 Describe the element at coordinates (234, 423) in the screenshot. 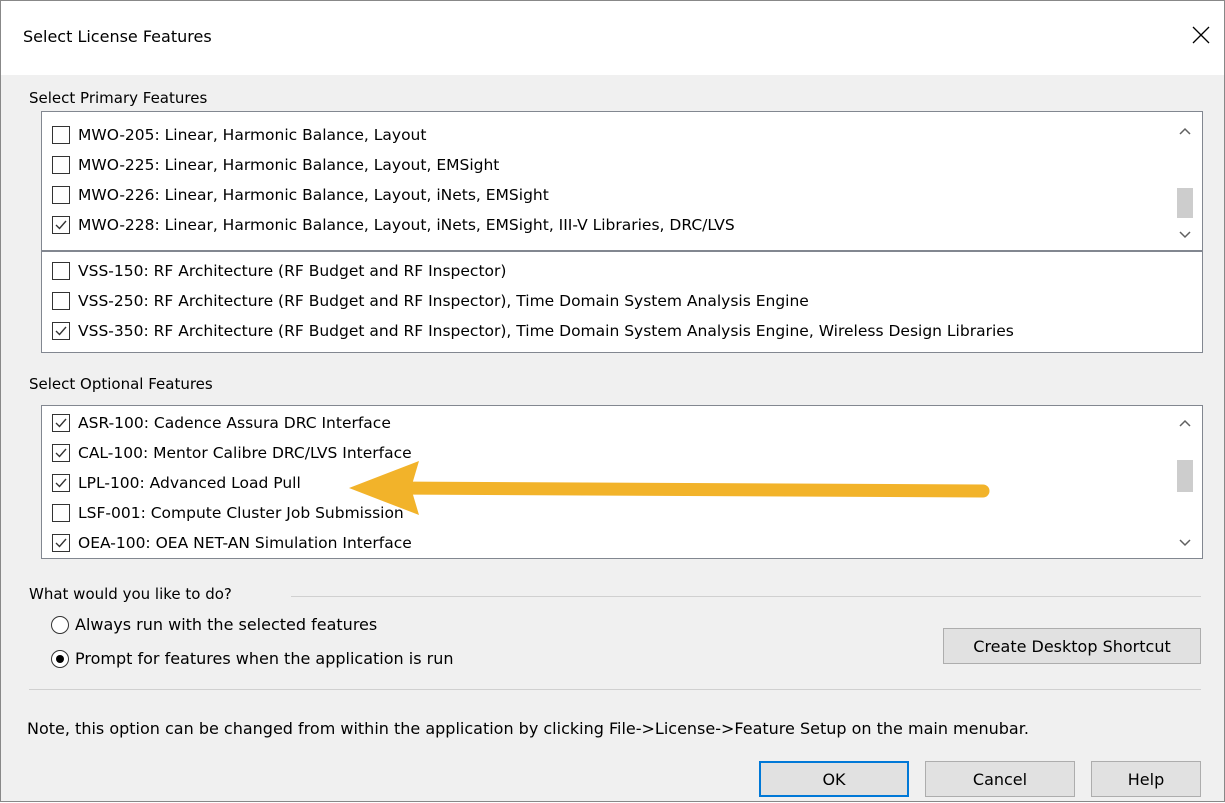

I see `list-item-label: ASR-100: Cadence Assura DRC Interface` at that location.